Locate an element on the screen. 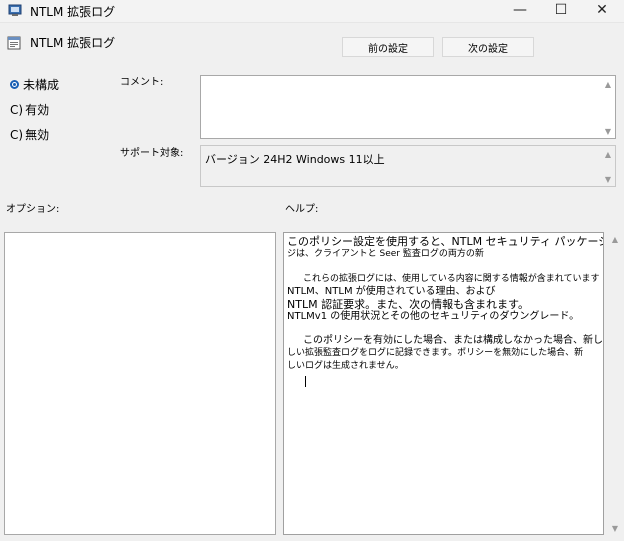 The image size is (624, 541). maximize-button: ☐ is located at coordinates (561, 10).